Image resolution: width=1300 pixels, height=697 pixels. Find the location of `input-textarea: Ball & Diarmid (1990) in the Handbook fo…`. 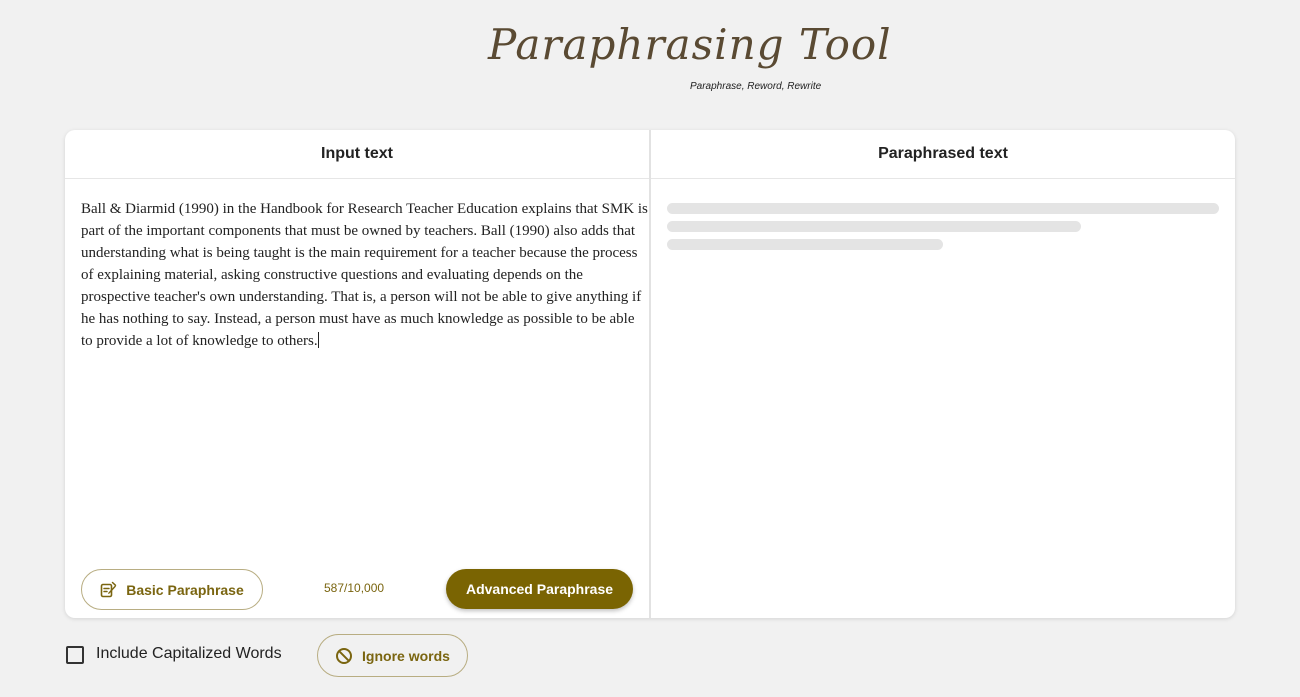

input-textarea: Ball & Diarmid (1990) in the Handbook fo… is located at coordinates (365, 275).